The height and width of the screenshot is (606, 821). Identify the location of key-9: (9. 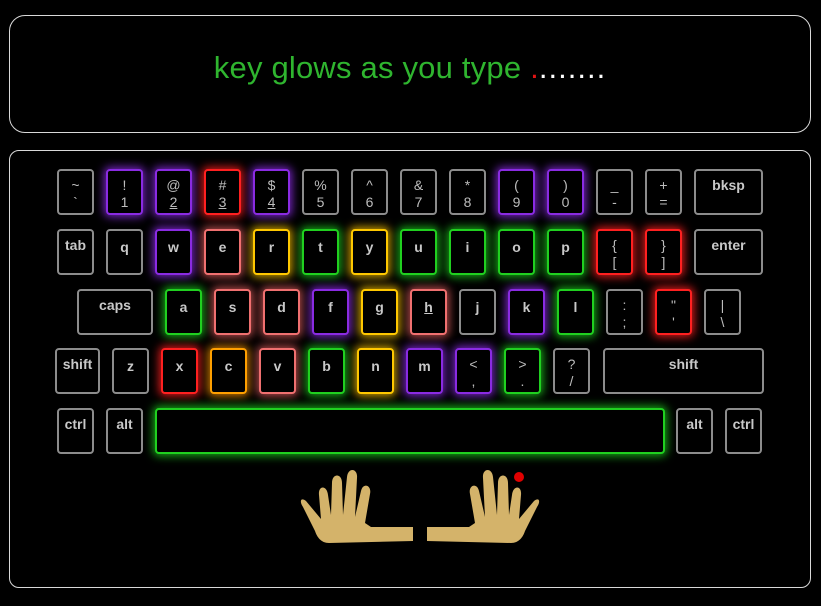
(516, 192).